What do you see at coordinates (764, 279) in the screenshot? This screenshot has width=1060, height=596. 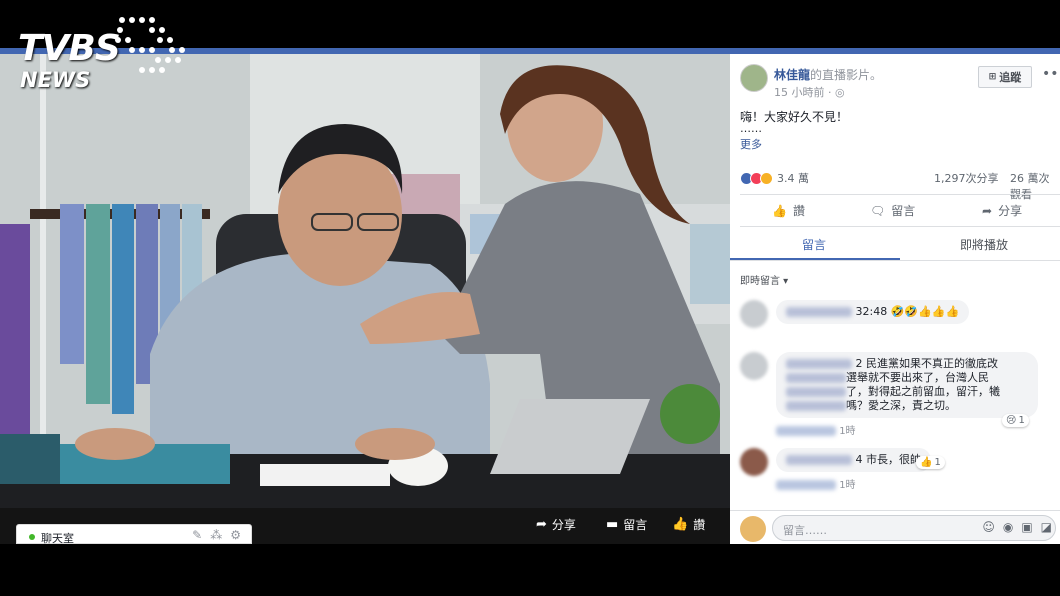 I see `comment-filter-dropdown: 即時留言 ▾` at bounding box center [764, 279].